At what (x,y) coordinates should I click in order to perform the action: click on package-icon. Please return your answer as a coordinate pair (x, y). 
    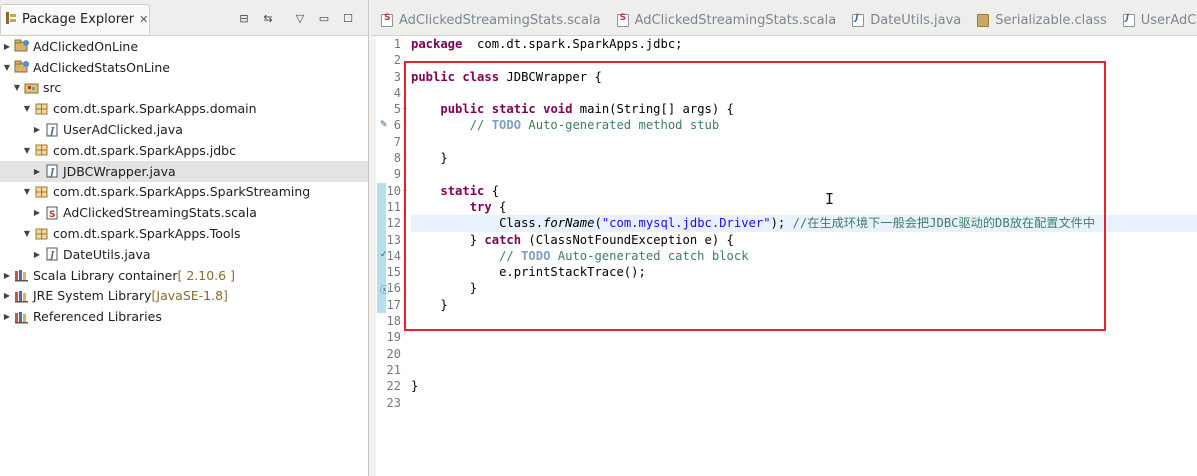
    Looking at the image, I should click on (42, 150).